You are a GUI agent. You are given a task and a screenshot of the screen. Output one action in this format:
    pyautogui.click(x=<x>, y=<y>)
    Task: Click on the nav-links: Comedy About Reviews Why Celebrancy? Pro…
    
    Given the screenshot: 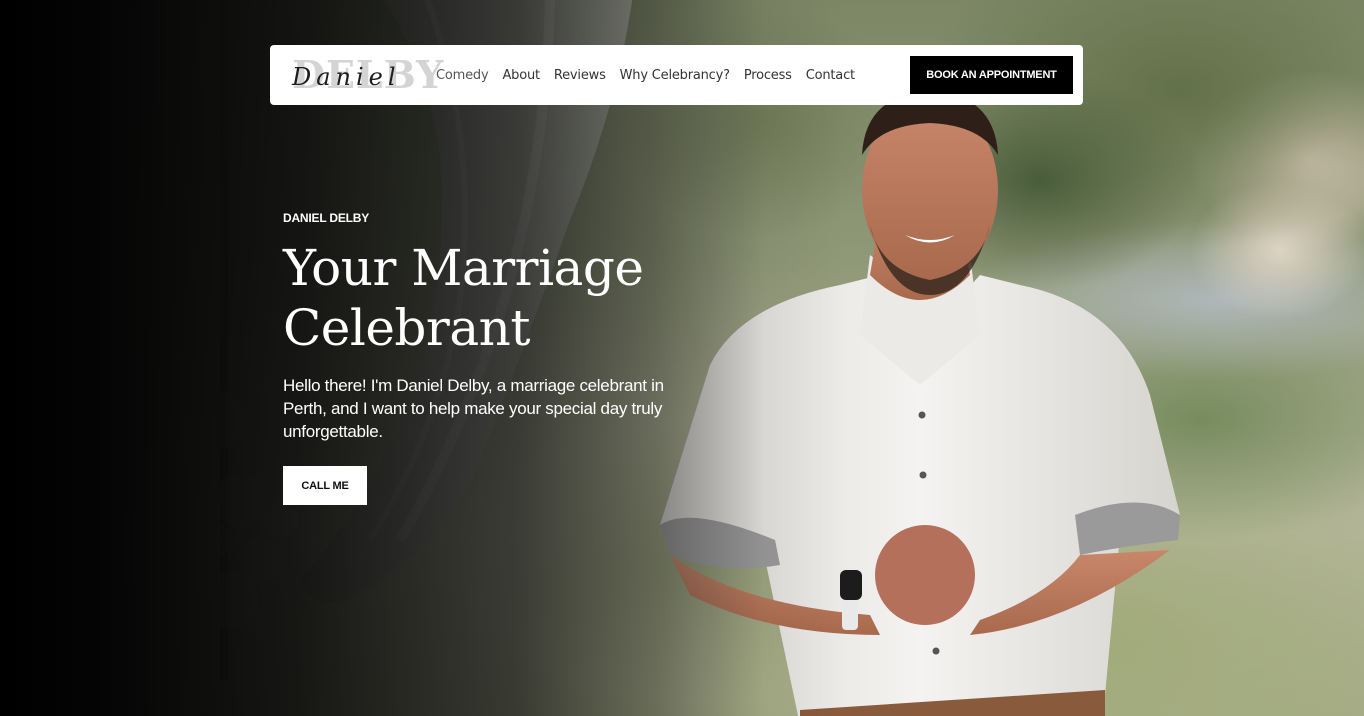 What is the action you would take?
    pyautogui.click(x=645, y=75)
    